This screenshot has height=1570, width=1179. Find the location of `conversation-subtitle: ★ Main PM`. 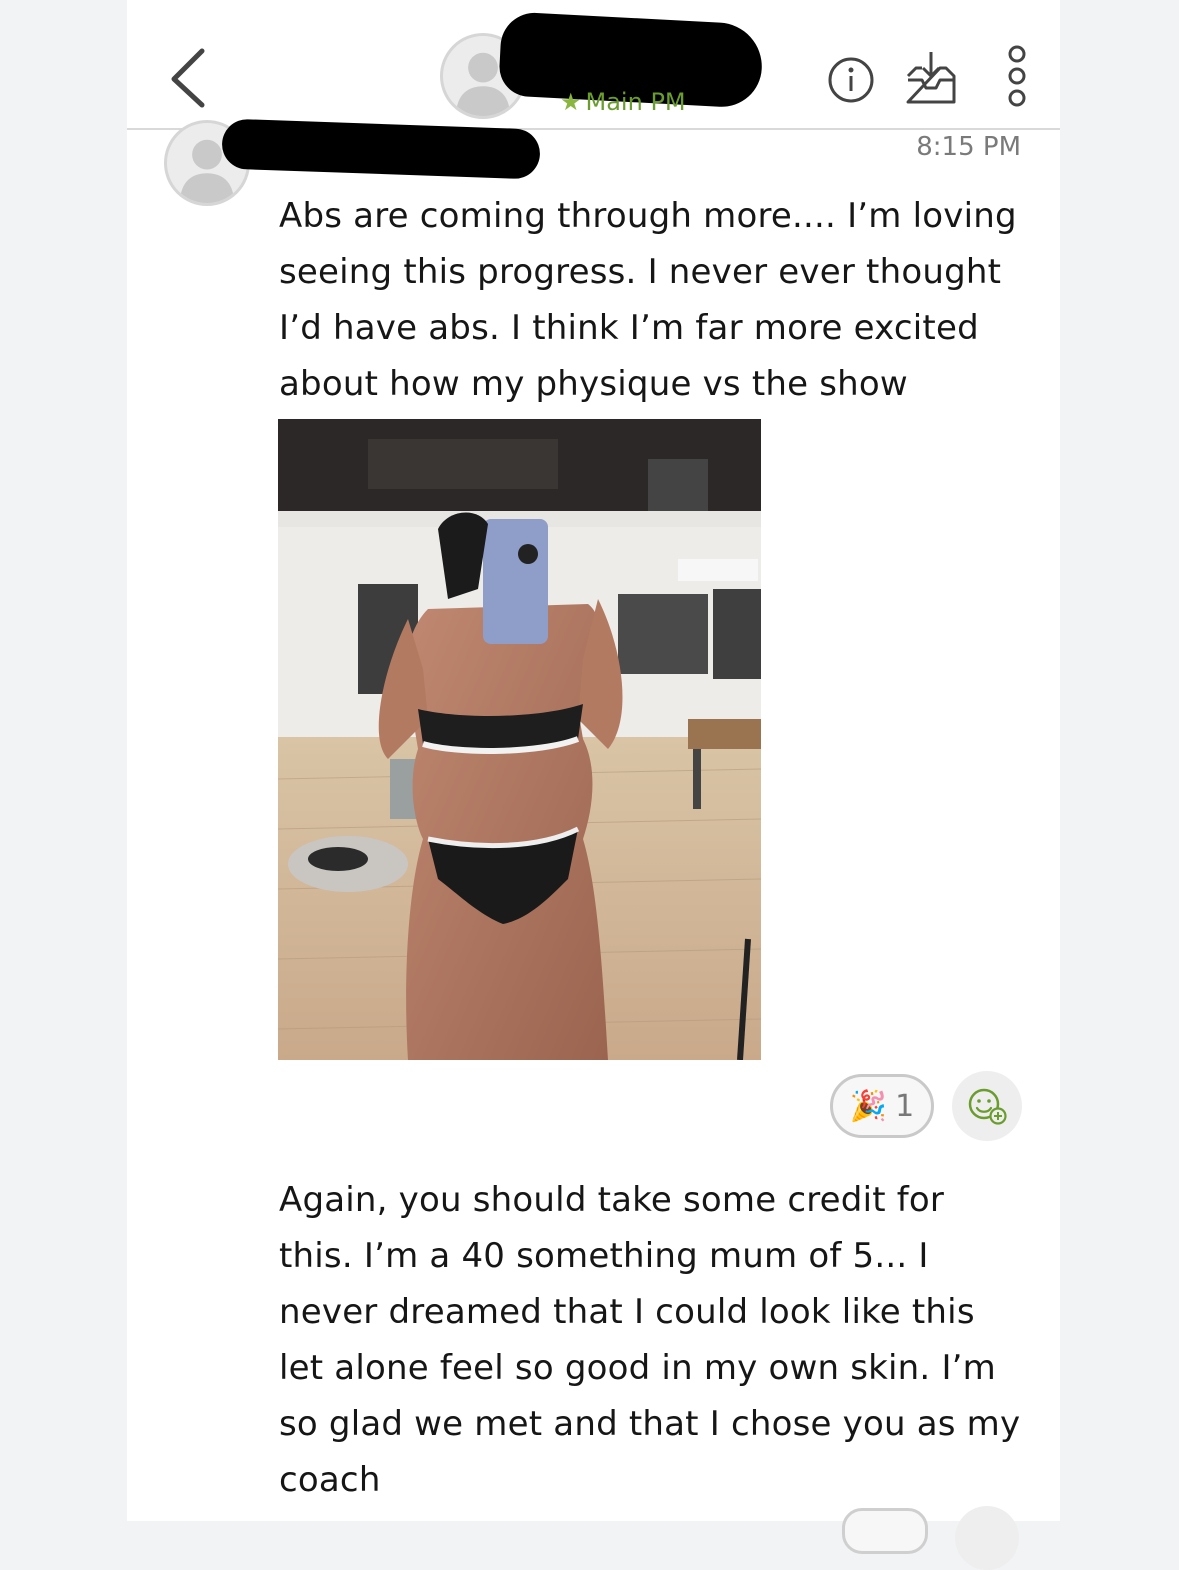

conversation-subtitle: ★ Main PM is located at coordinates (623, 102).